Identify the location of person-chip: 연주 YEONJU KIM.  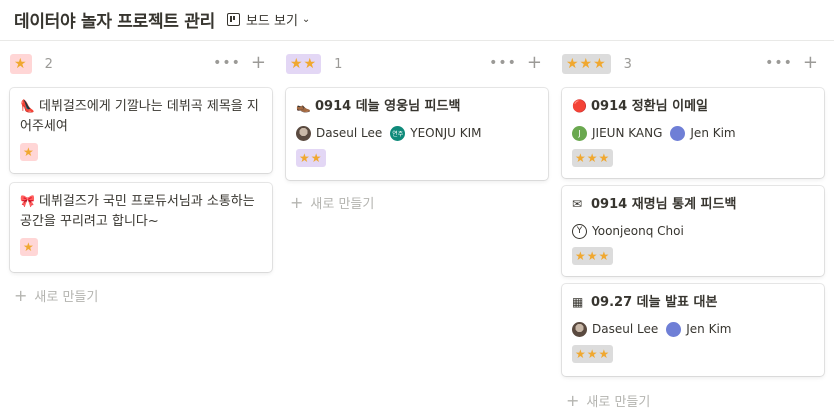
(436, 133).